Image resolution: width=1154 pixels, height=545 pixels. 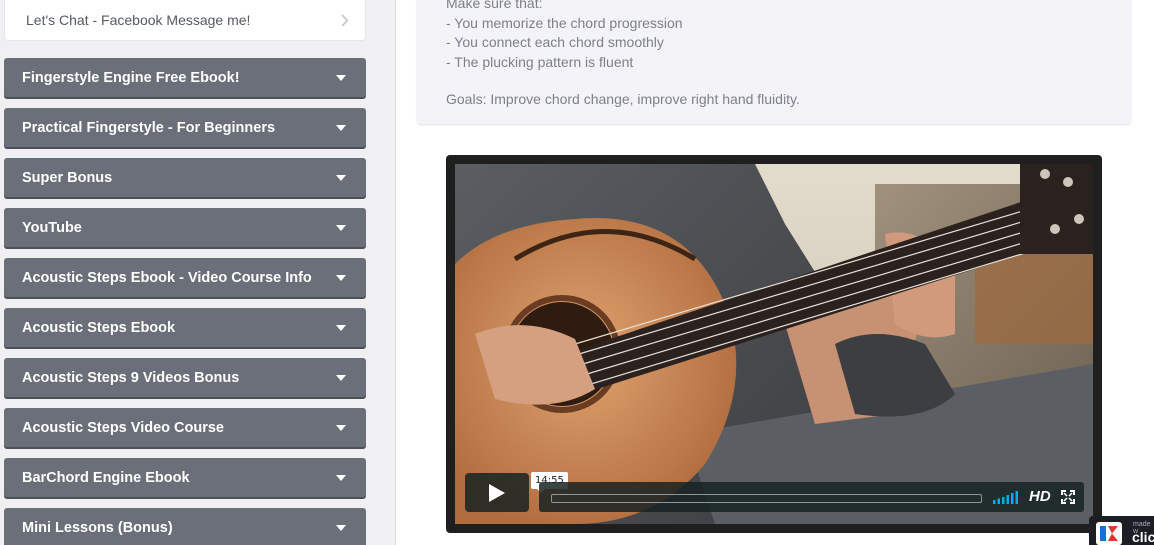 What do you see at coordinates (99, 327) in the screenshot?
I see `sidebar-item-label: Acoustic Steps Ebook` at bounding box center [99, 327].